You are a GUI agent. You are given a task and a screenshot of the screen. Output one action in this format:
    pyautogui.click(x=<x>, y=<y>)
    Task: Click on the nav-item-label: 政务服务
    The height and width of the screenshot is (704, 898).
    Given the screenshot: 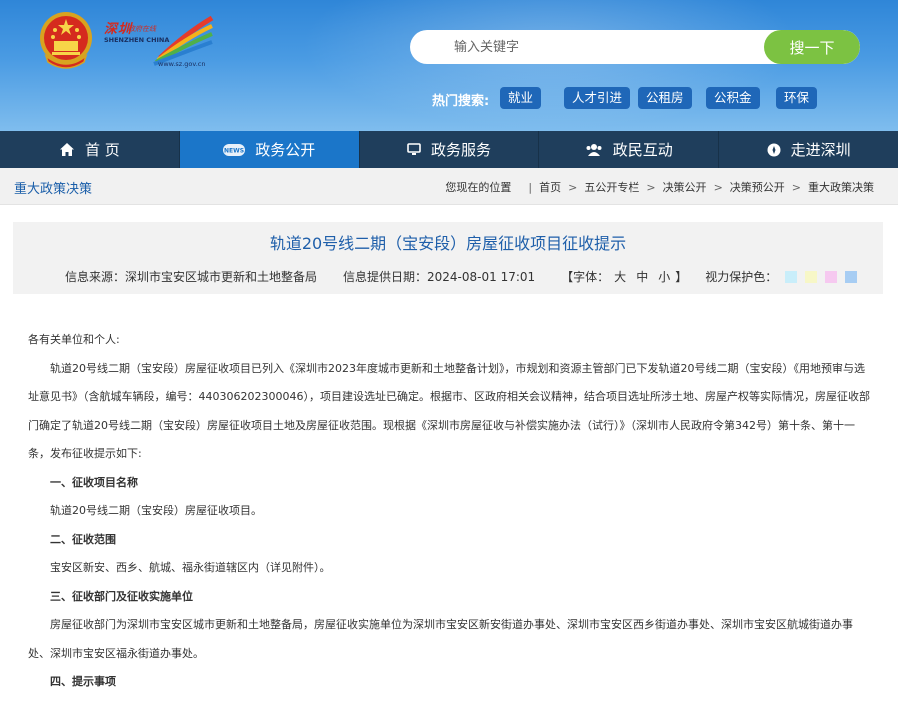 What is the action you would take?
    pyautogui.click(x=460, y=150)
    